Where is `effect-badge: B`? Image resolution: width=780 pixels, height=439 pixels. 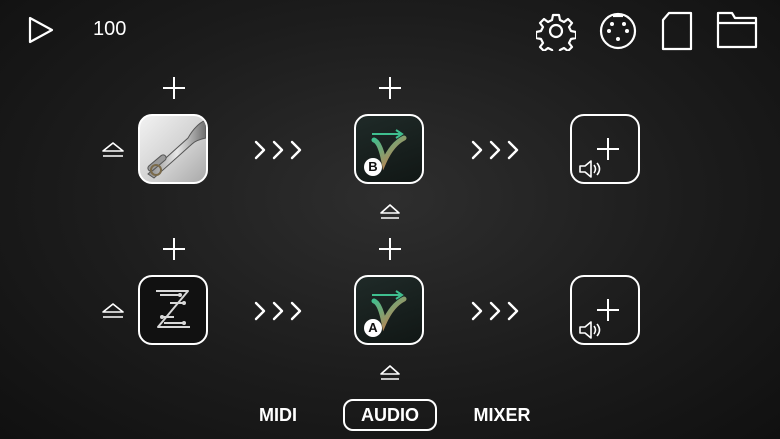
effect-badge: B is located at coordinates (373, 167).